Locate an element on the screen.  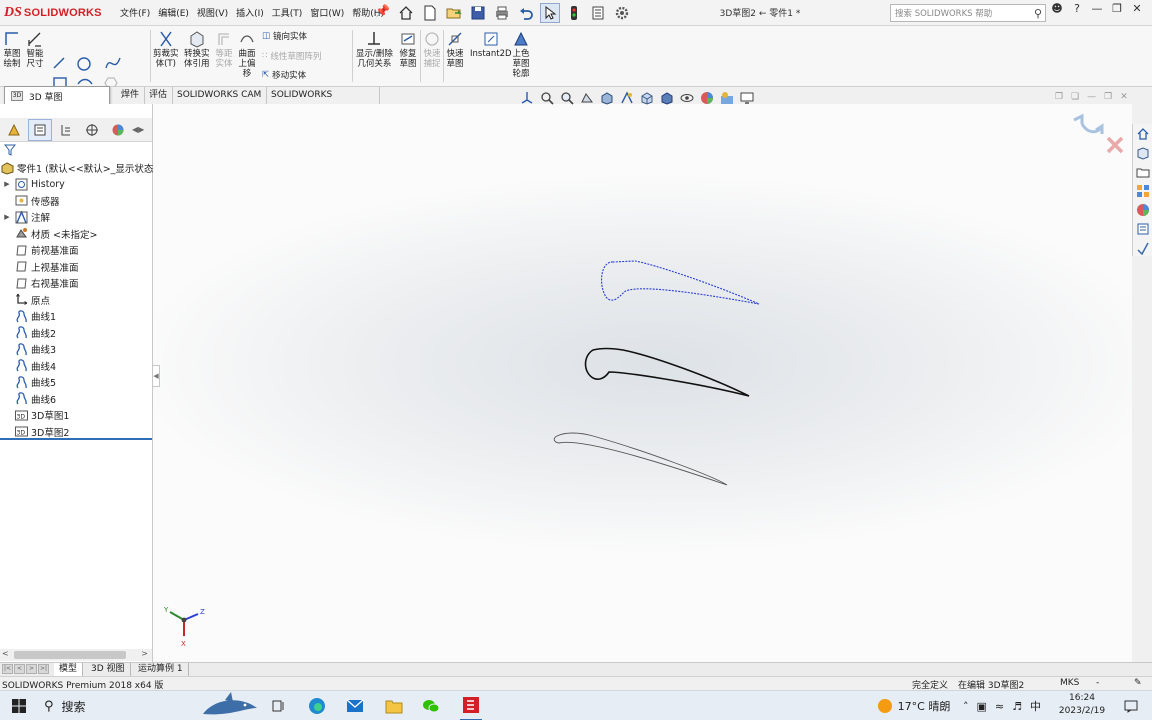
menu-window: 窗口(W) is located at coordinates (327, 12).